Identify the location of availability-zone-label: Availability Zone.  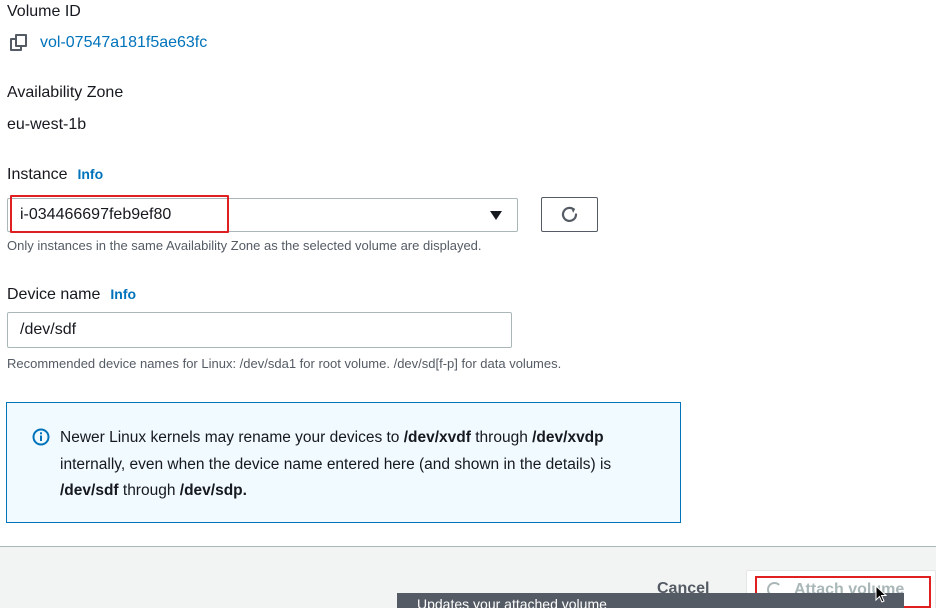
(65, 92).